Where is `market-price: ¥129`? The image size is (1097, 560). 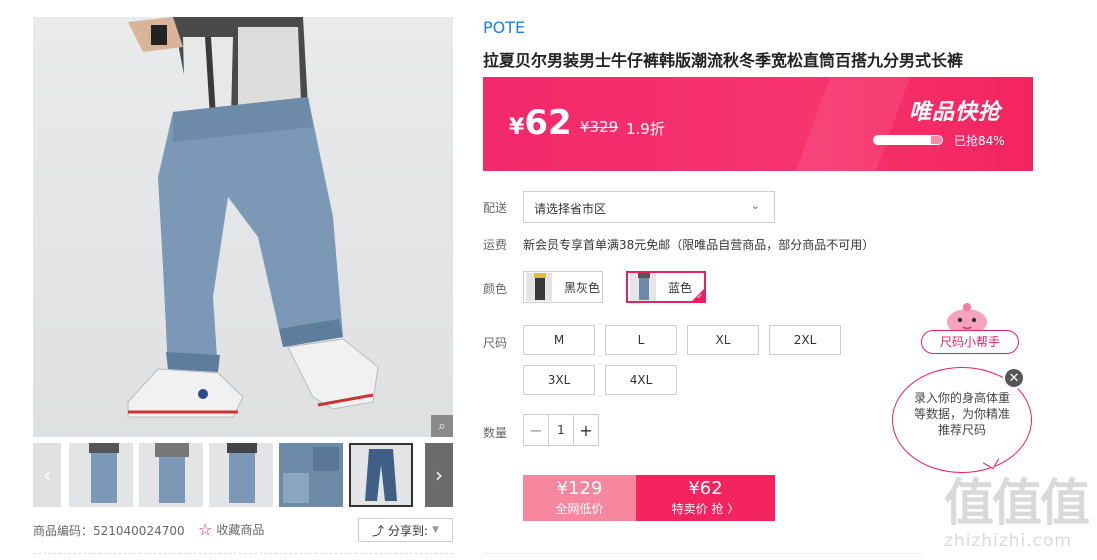 market-price: ¥129 is located at coordinates (579, 488).